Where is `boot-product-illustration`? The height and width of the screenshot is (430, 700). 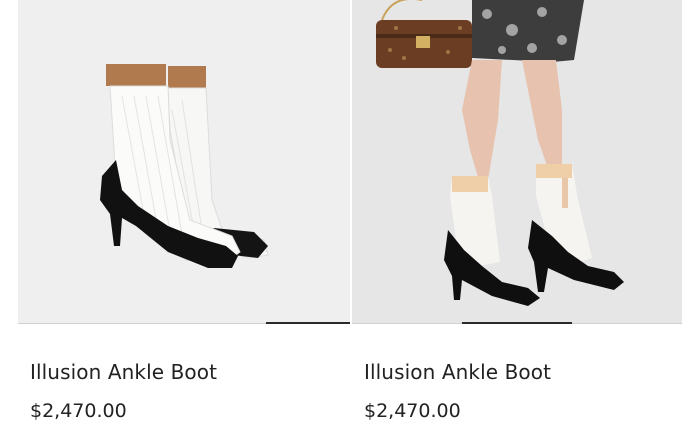 boot-product-illustration is located at coordinates (184, 166).